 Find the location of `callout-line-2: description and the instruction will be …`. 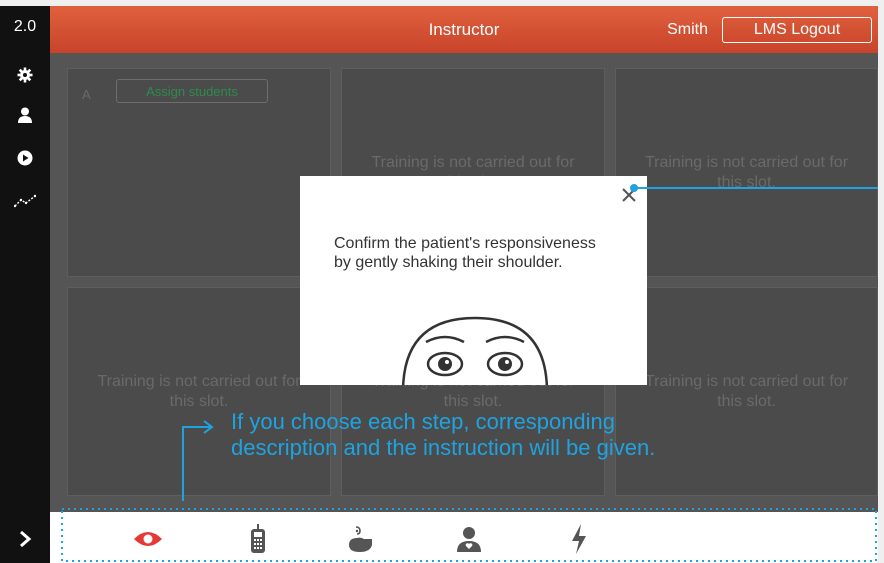

callout-line-2: description and the instruction will be … is located at coordinates (443, 447).